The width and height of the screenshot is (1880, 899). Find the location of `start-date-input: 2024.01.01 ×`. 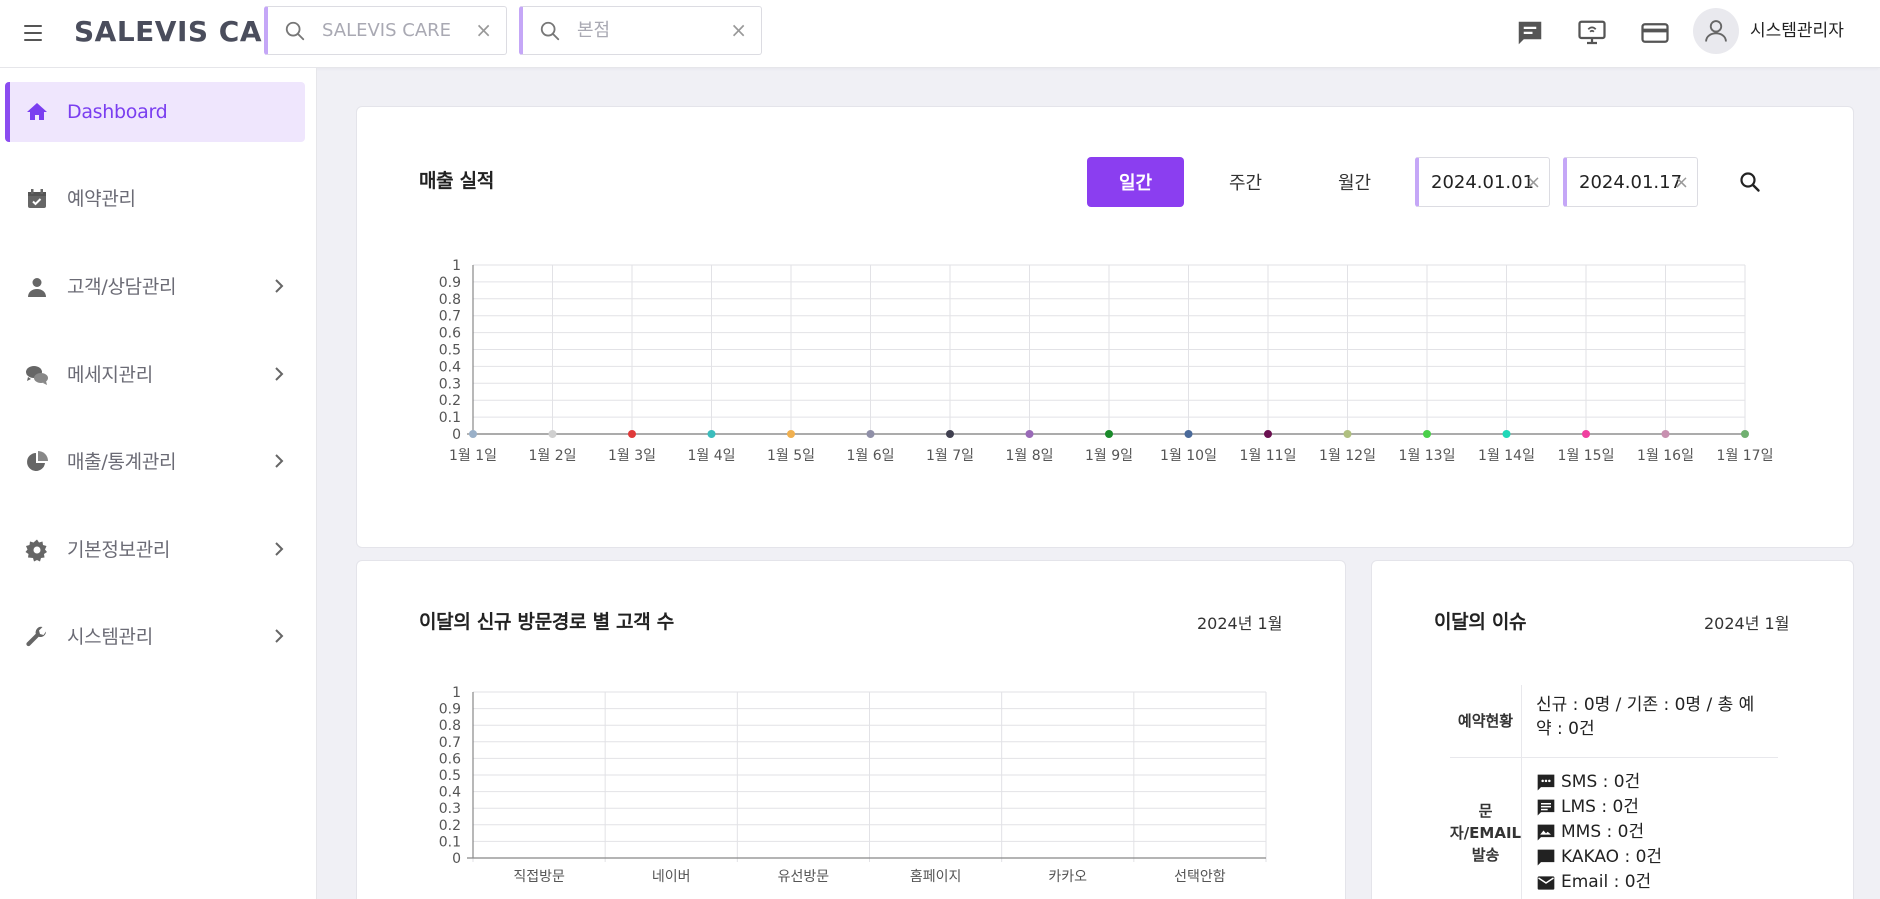

start-date-input: 2024.01.01 × is located at coordinates (1482, 182).